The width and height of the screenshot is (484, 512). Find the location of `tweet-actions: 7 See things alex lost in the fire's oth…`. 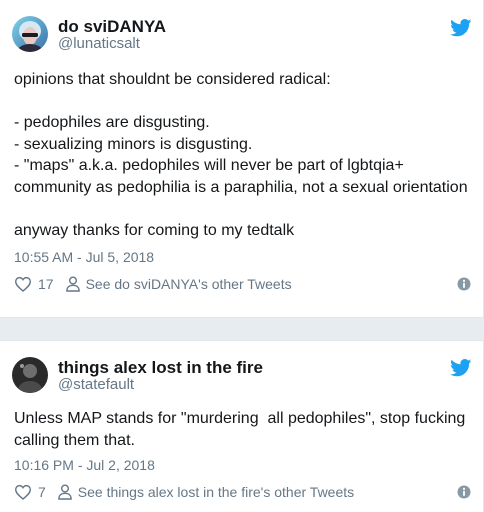

tweet-actions: 7 See things alex lost in the fire's oth… is located at coordinates (184, 492).